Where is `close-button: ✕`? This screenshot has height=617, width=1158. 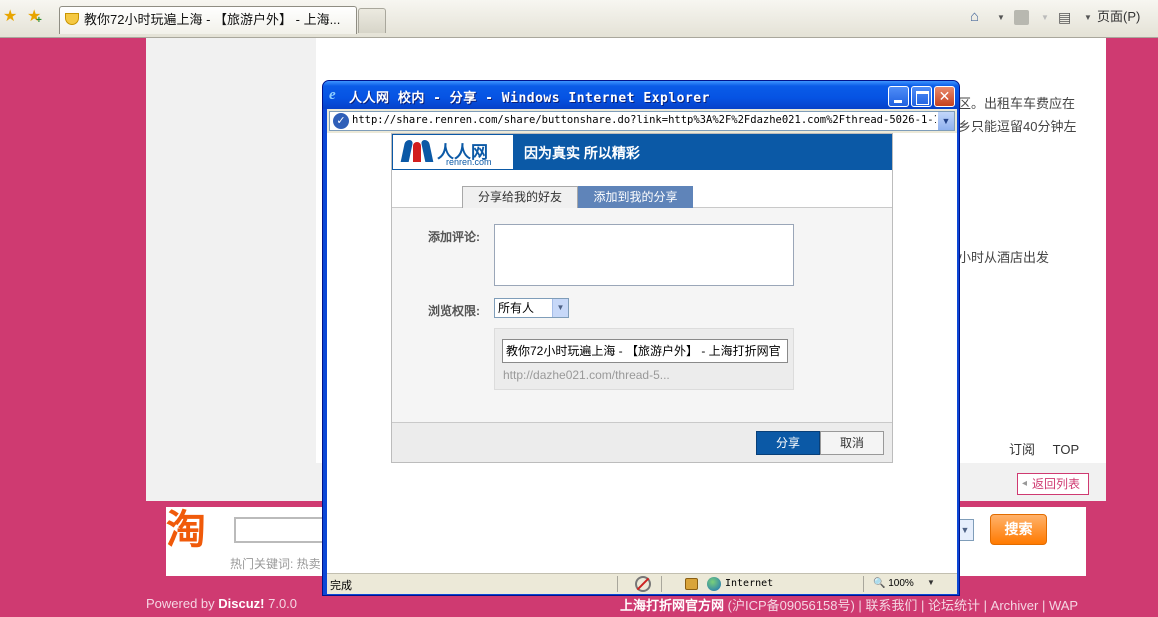 close-button: ✕ is located at coordinates (944, 96).